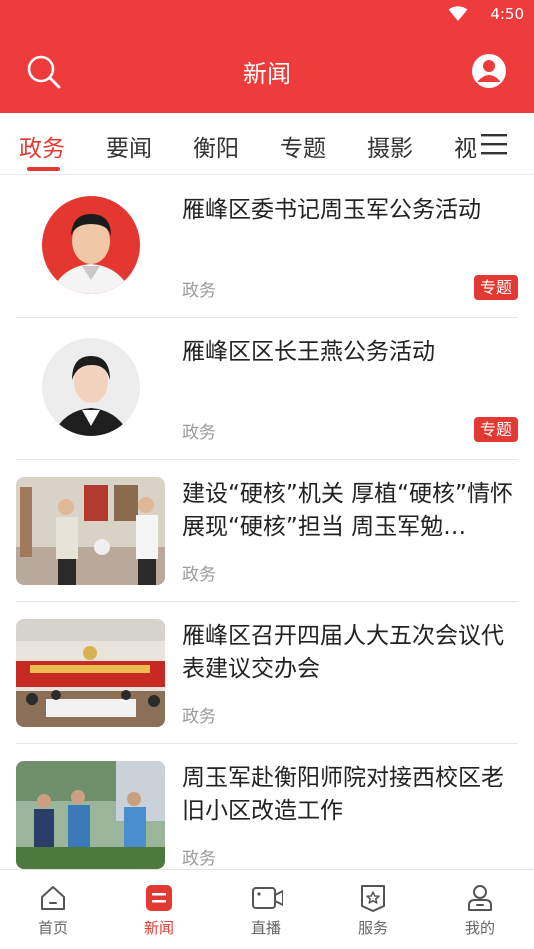 The width and height of the screenshot is (534, 949). What do you see at coordinates (480, 898) in the screenshot?
I see `profile-icon` at bounding box center [480, 898].